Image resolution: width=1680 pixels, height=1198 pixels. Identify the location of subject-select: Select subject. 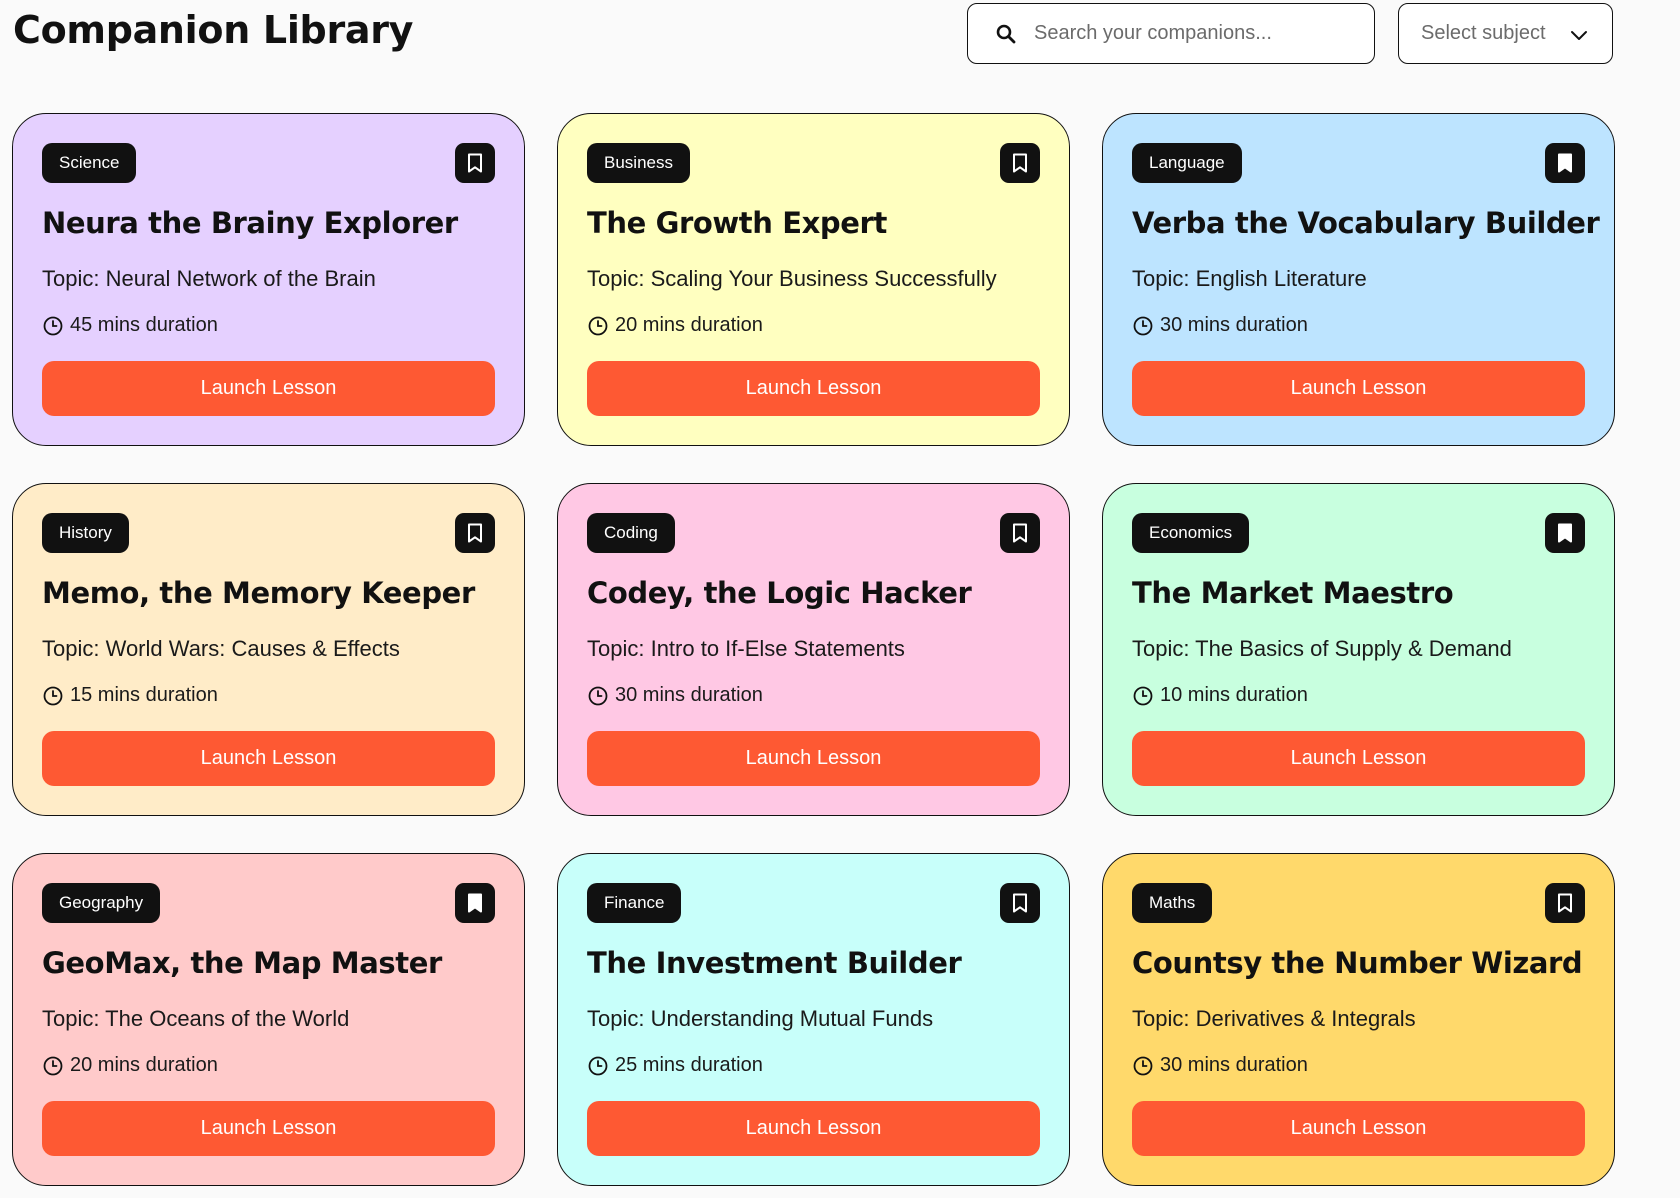
(1505, 33).